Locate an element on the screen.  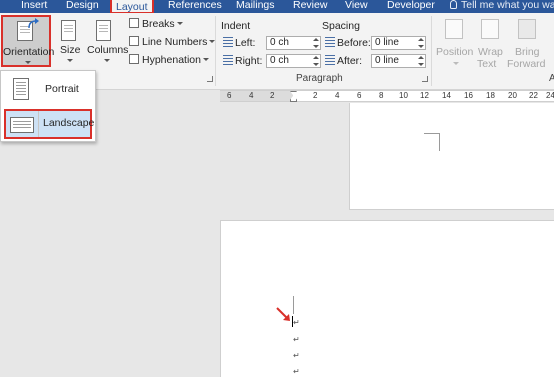
breaks-label: Breaks is located at coordinates (158, 24).